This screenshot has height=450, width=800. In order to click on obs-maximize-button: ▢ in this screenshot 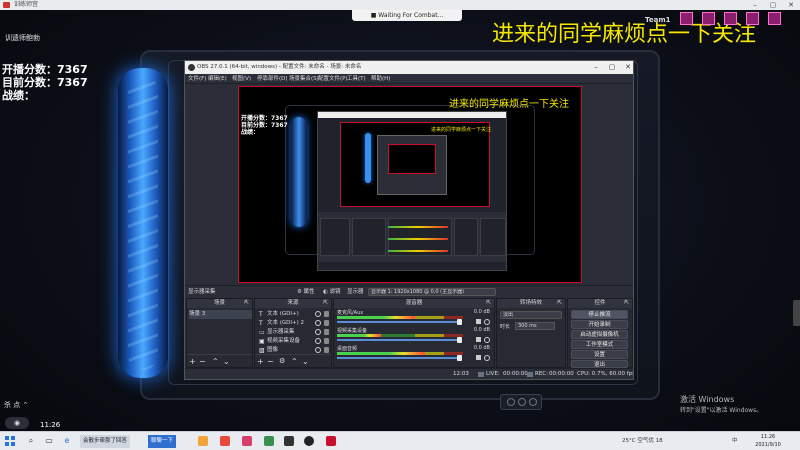, I will do `click(612, 67)`.